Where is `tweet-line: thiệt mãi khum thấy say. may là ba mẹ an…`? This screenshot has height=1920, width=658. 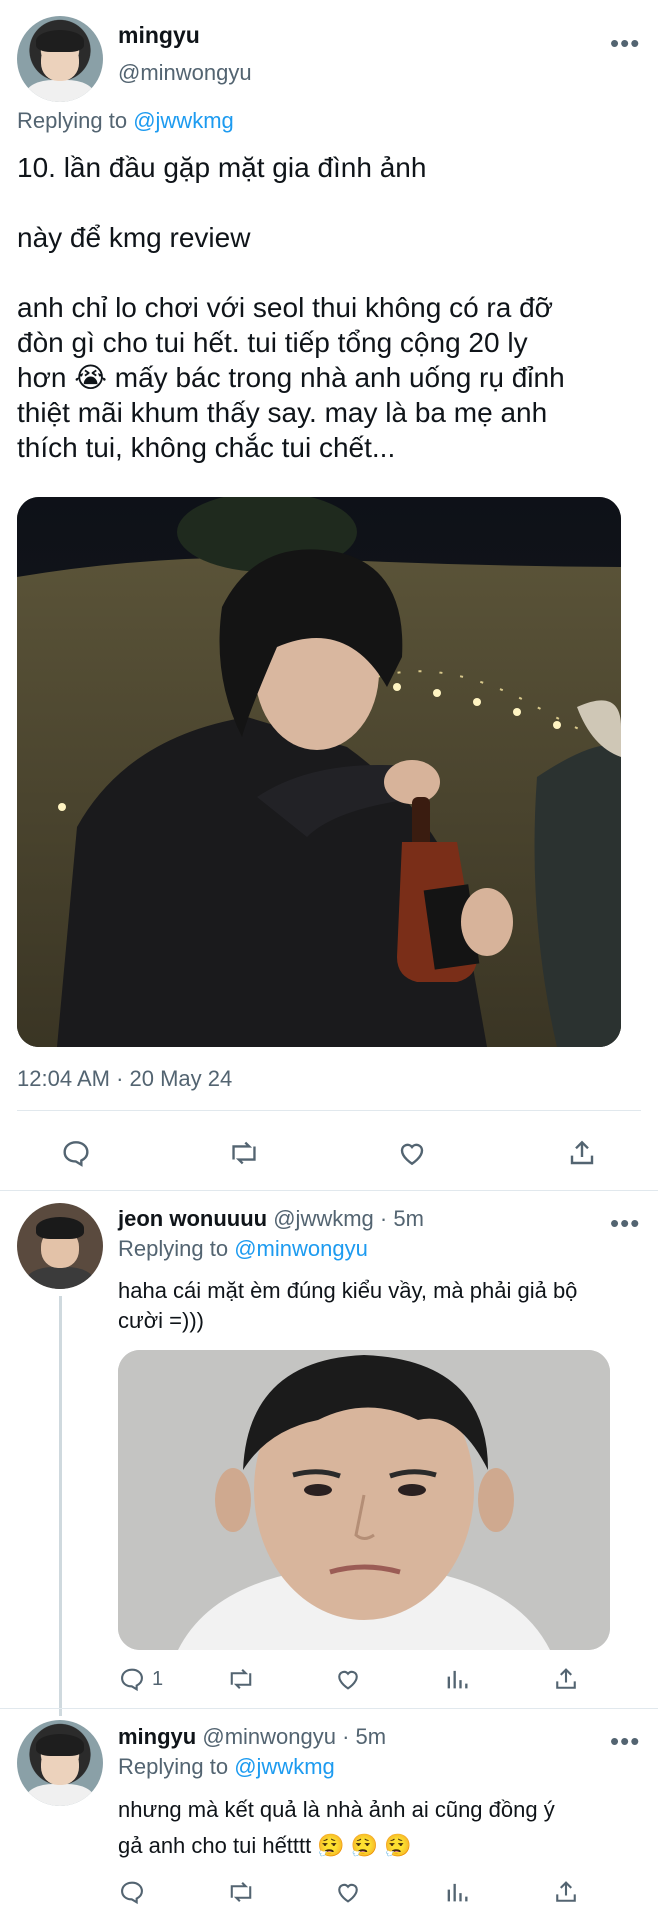
tweet-line: thiệt mãi khum thấy say. may là ba mẹ an… is located at coordinates (282, 412).